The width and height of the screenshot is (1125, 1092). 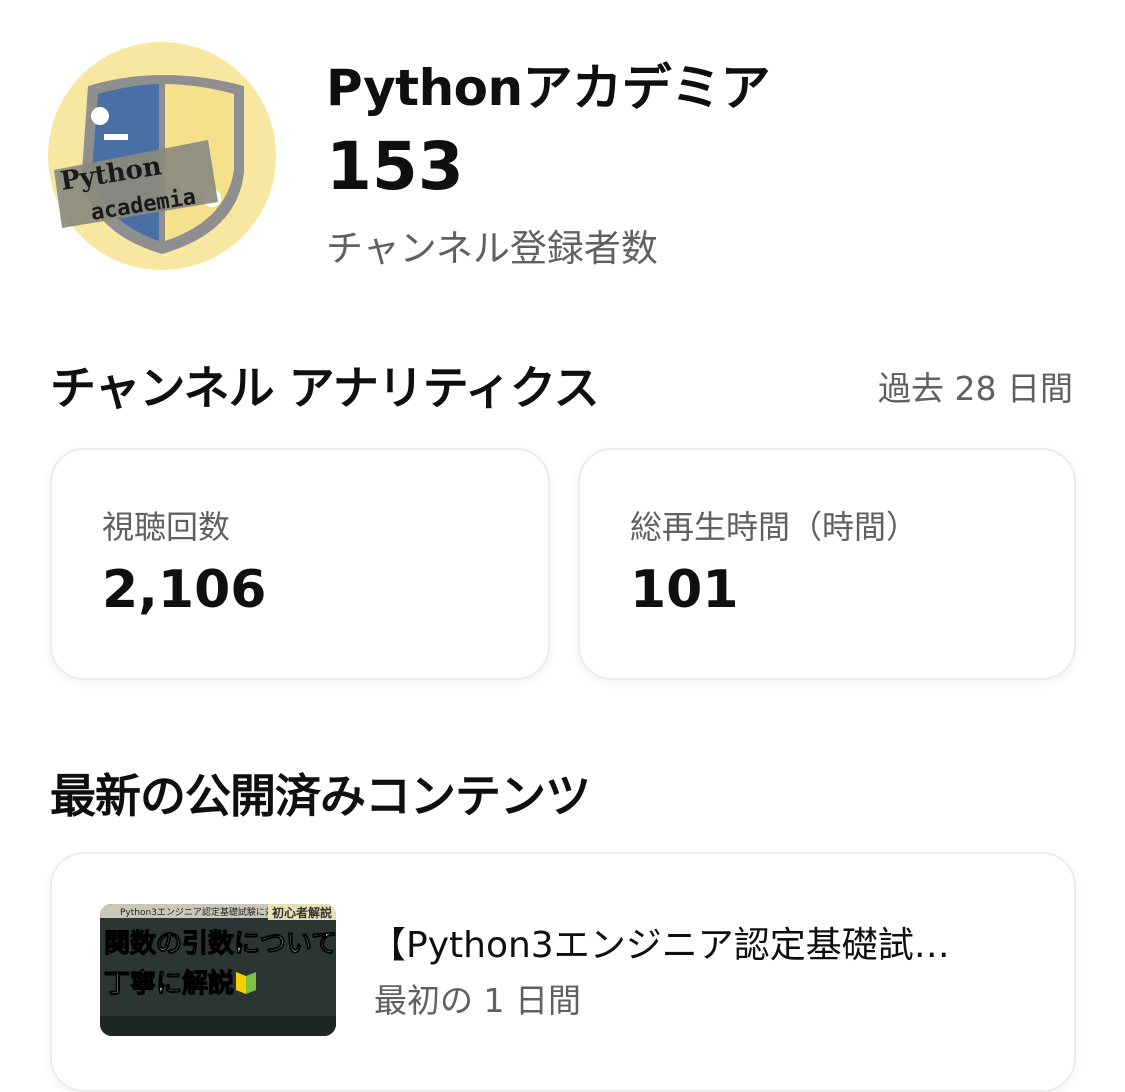 I want to click on thumbnail-line1-b: 引数, so click(x=208, y=944).